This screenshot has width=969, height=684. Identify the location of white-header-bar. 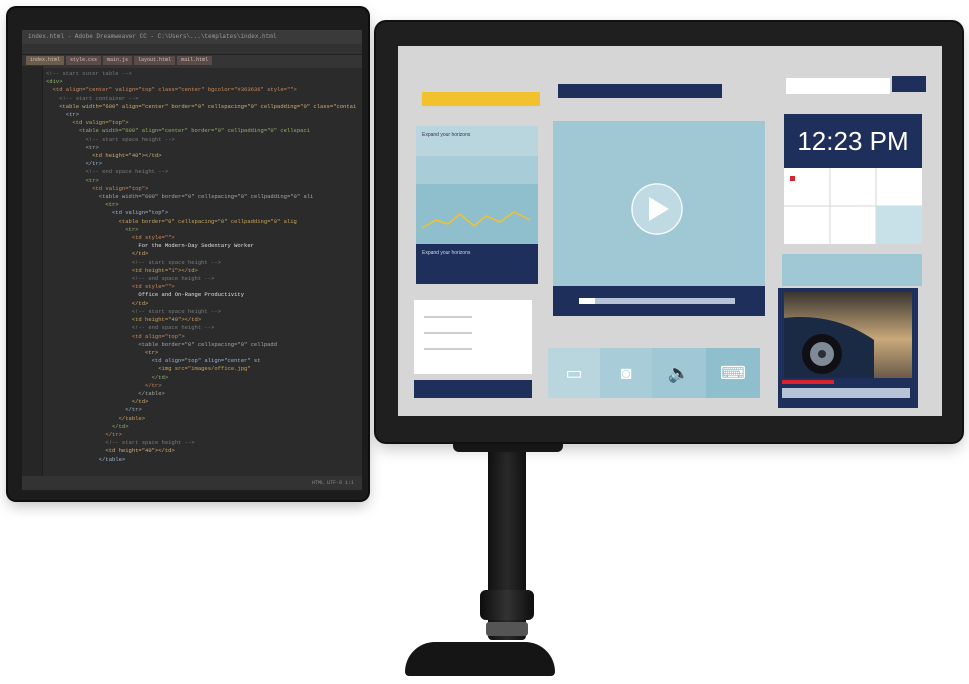
(838, 86).